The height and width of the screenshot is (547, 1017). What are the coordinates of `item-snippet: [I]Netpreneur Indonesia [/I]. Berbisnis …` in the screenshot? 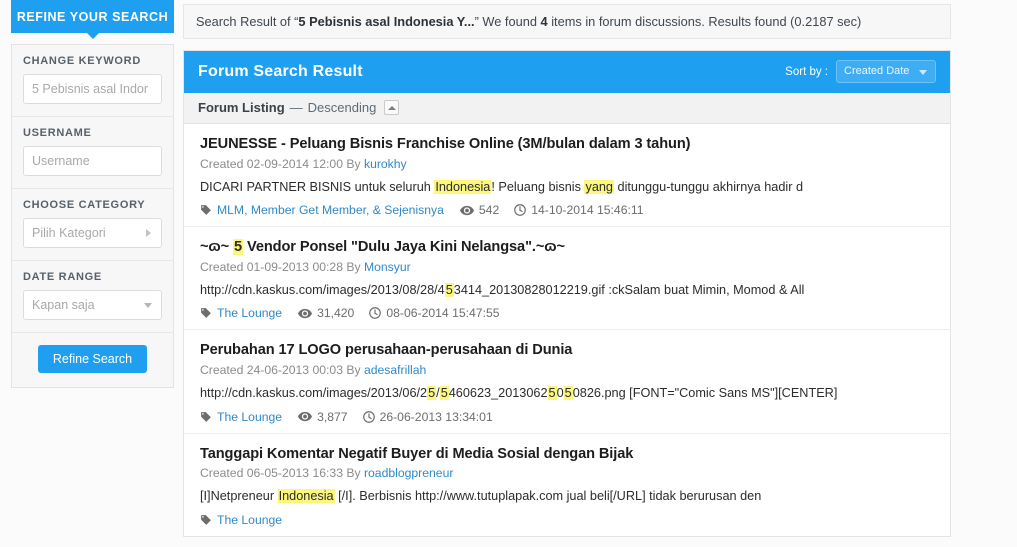 It's located at (567, 496).